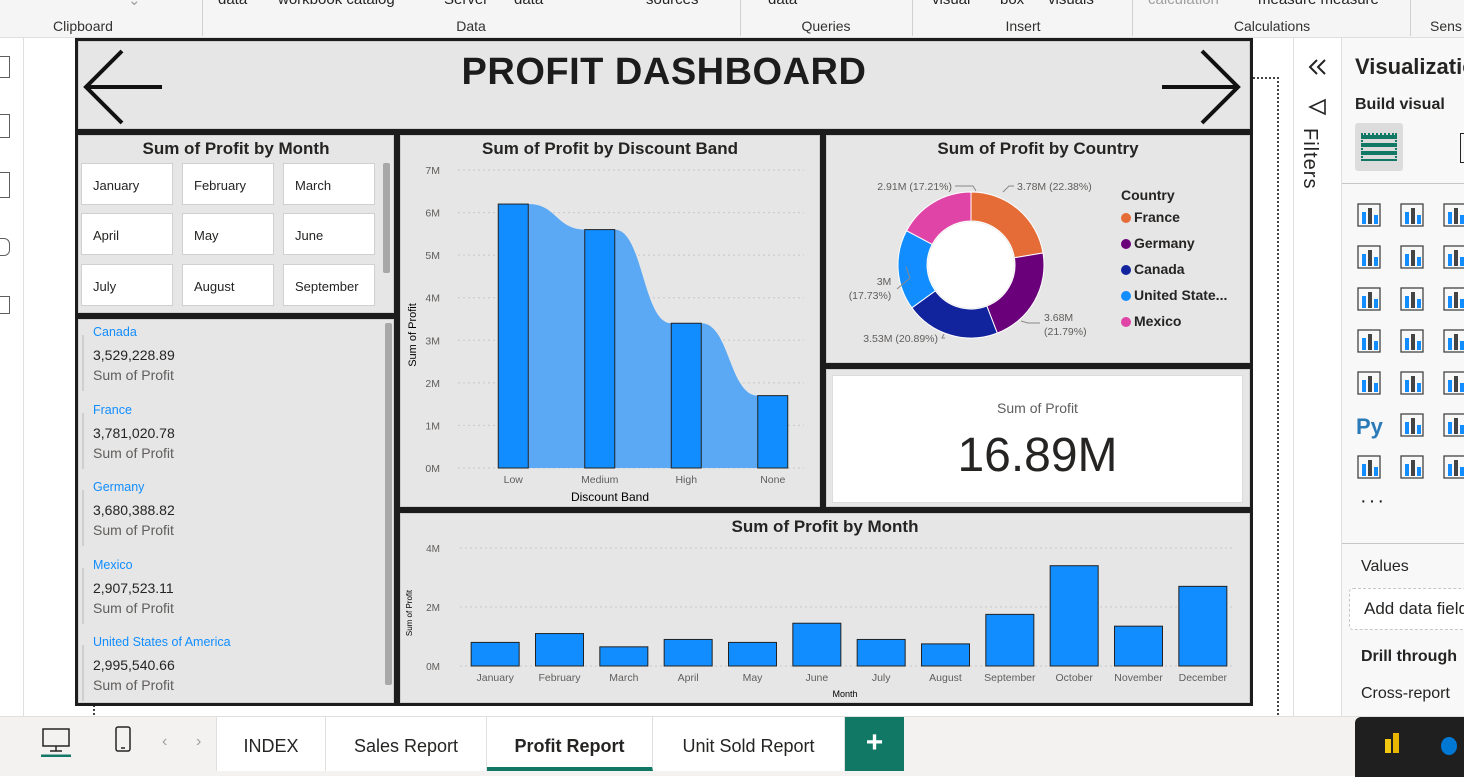  Describe the element at coordinates (752, 654) in the screenshot. I see `bar-may` at that location.